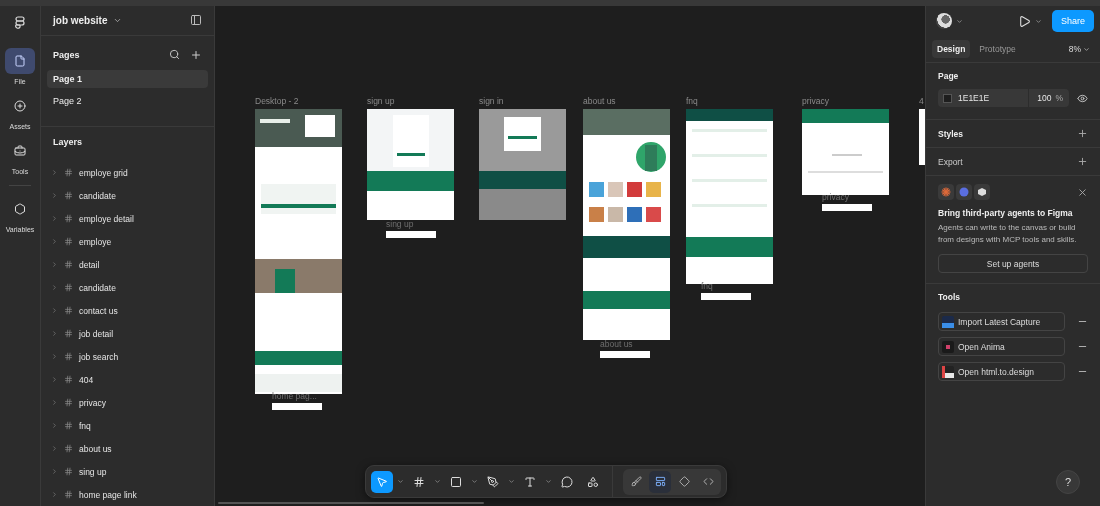 The height and width of the screenshot is (506, 1100). What do you see at coordinates (491, 101) in the screenshot?
I see `frame-label: sign in` at bounding box center [491, 101].